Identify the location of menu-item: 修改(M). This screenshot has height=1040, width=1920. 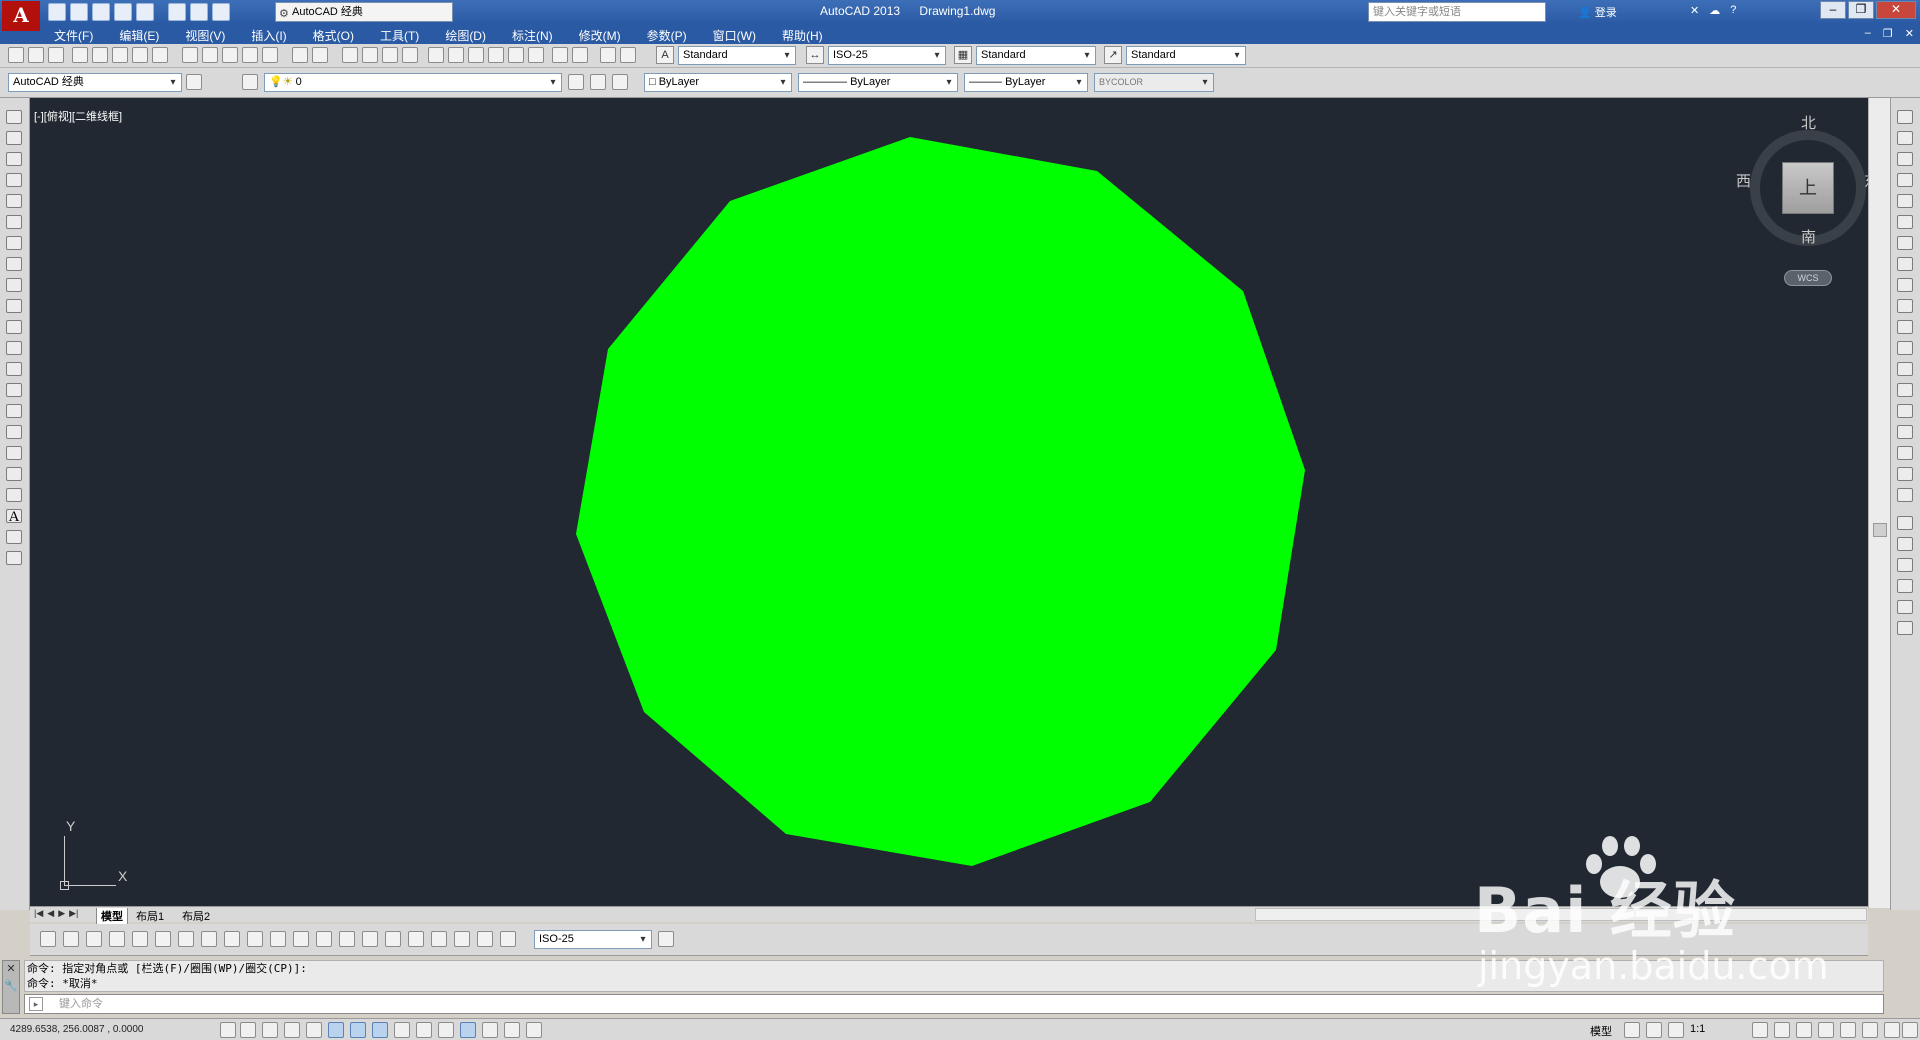
(600, 35).